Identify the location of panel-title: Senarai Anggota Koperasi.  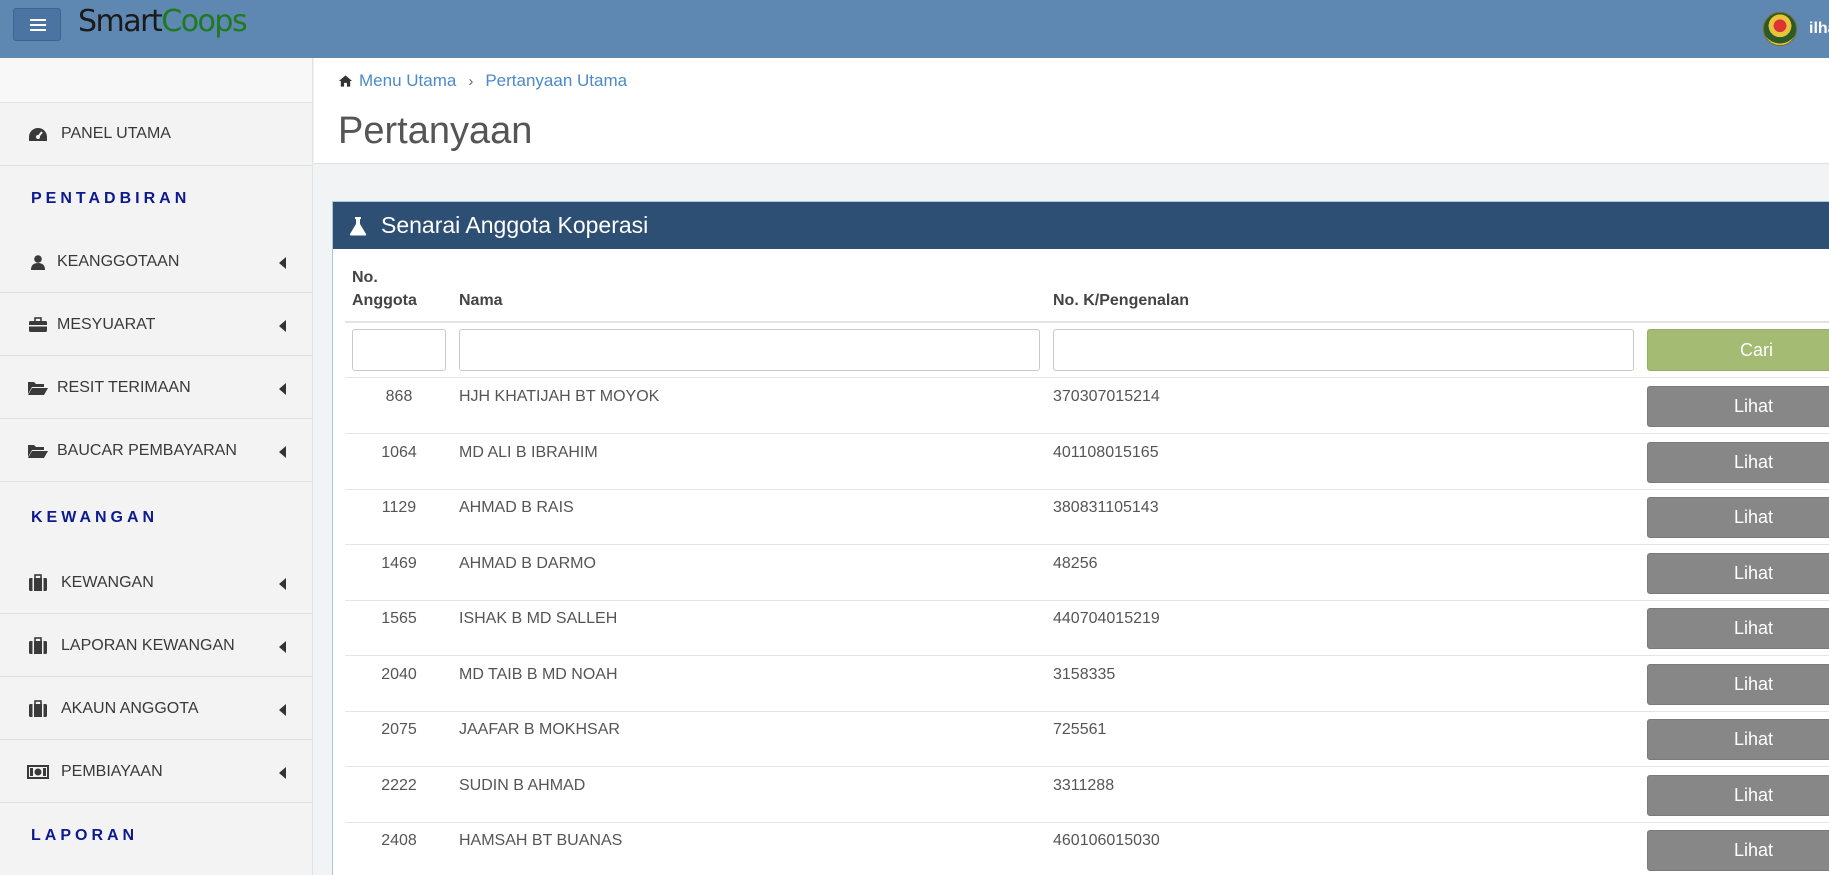
(515, 225).